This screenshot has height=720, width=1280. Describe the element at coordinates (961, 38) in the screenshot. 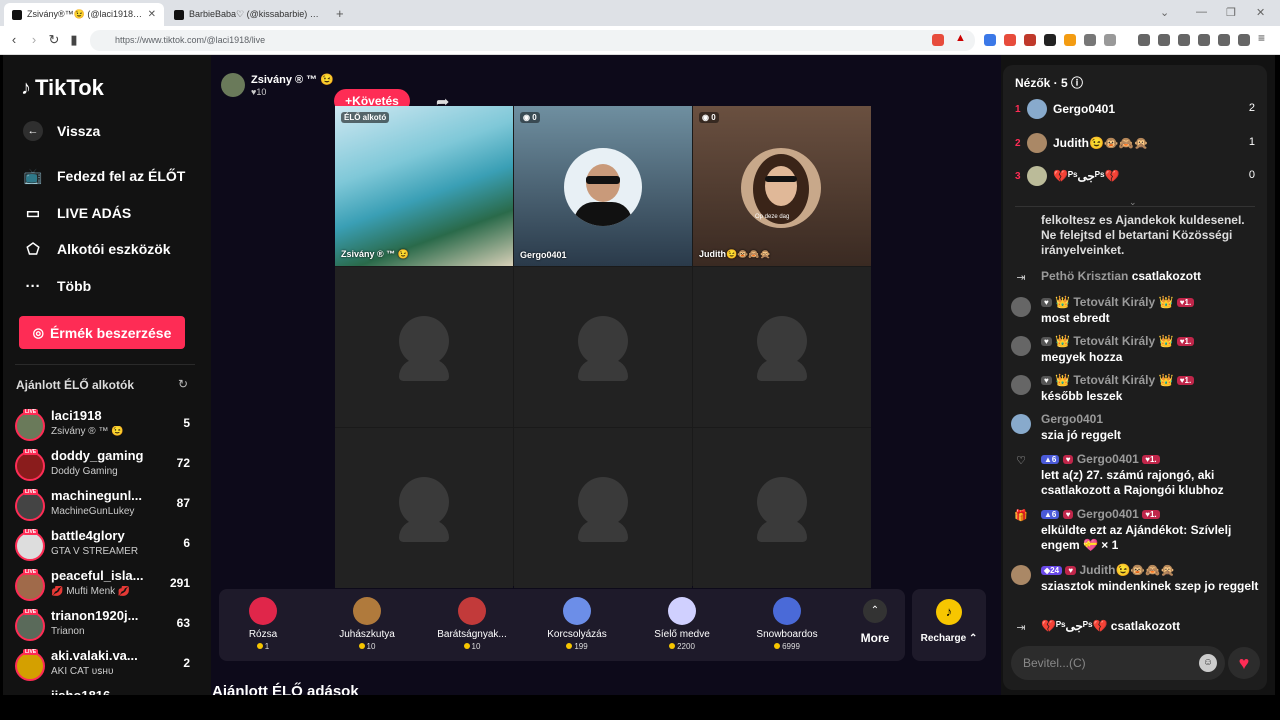

I see `warning-icon: ▲` at that location.